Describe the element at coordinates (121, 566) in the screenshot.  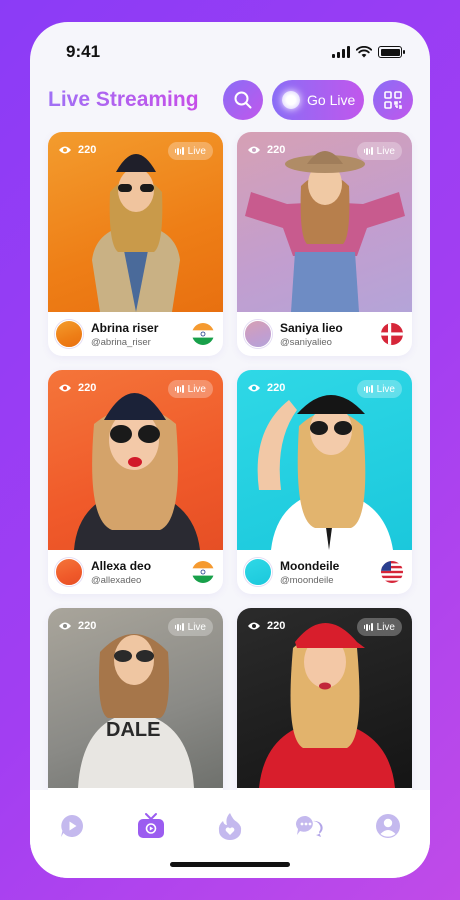
I see `streamer-name: Allexa deo` at that location.